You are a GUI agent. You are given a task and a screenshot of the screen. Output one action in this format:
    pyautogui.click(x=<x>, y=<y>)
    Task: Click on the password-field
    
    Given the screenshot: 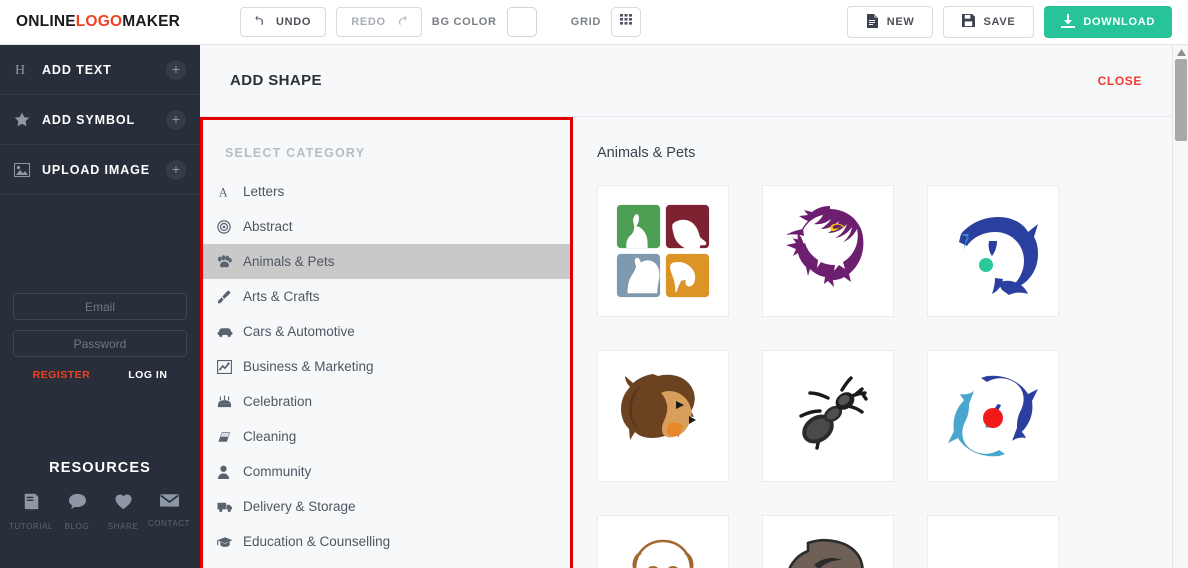 What is the action you would take?
    pyautogui.click(x=100, y=343)
    